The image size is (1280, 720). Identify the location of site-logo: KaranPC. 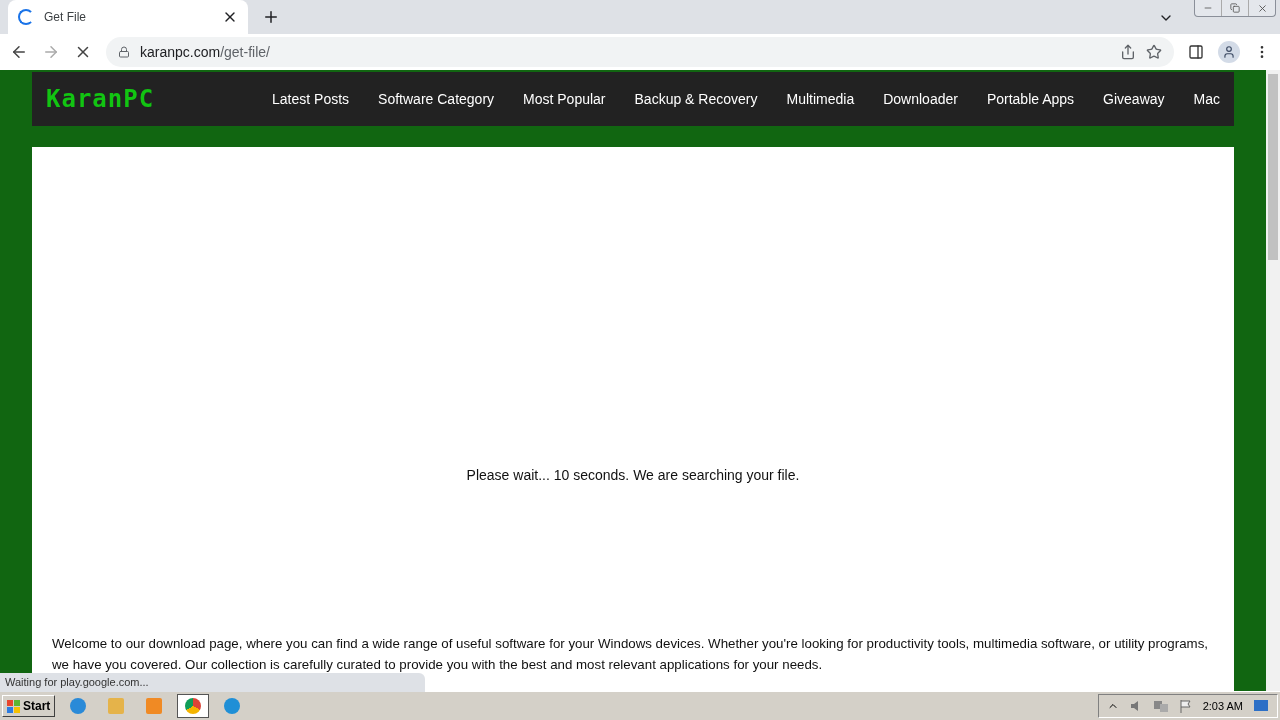
(100, 99).